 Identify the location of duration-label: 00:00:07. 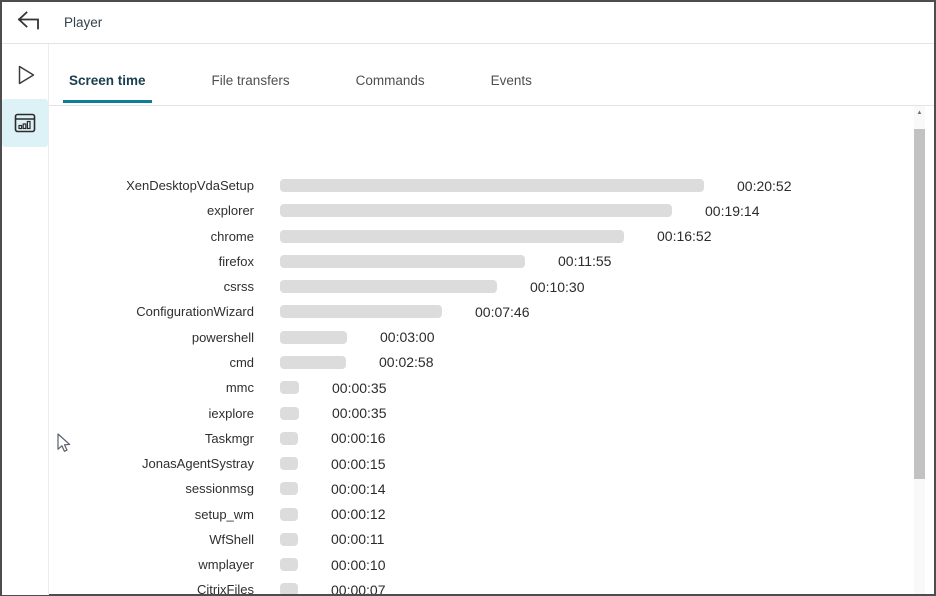
(358, 587).